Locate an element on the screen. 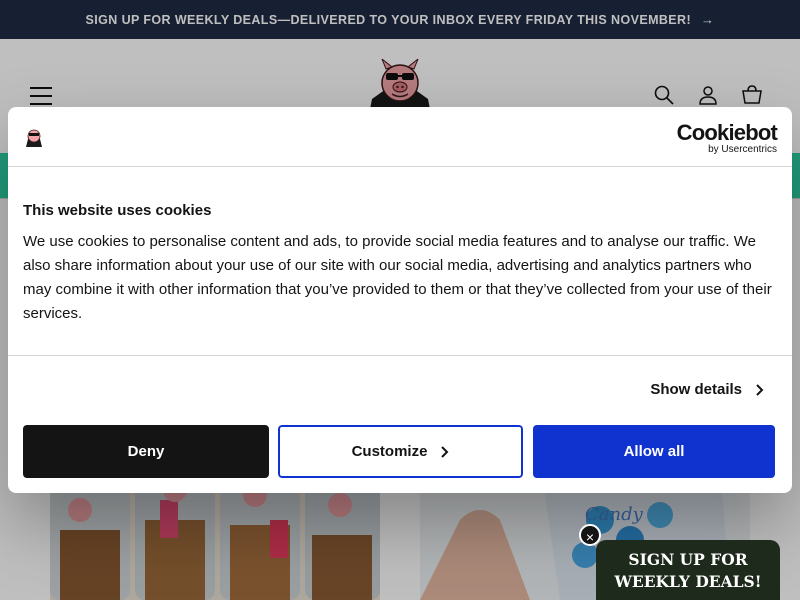  site-logo-small is located at coordinates (34, 138).